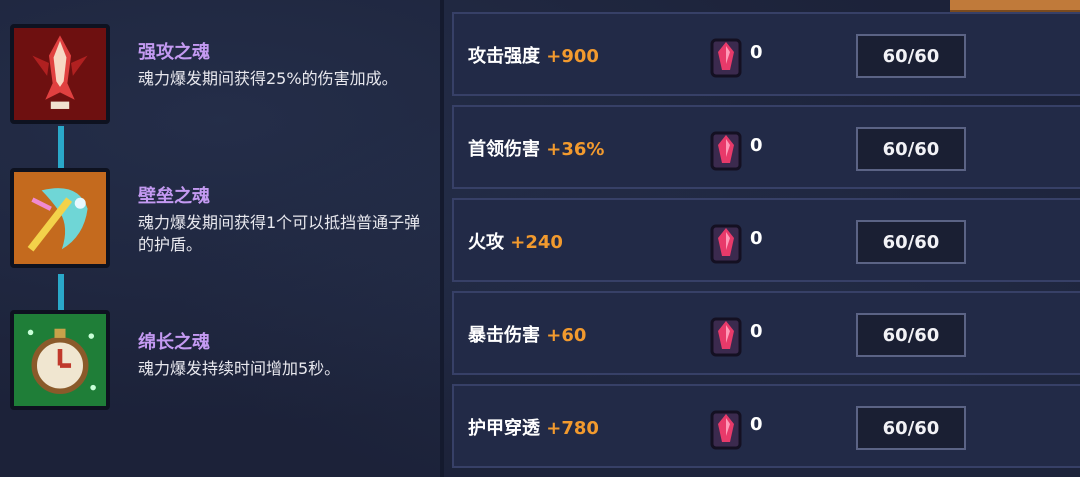 Image resolution: width=1080 pixels, height=477 pixels. Describe the element at coordinates (572, 56) in the screenshot. I see `stat-bonus: +900` at that location.